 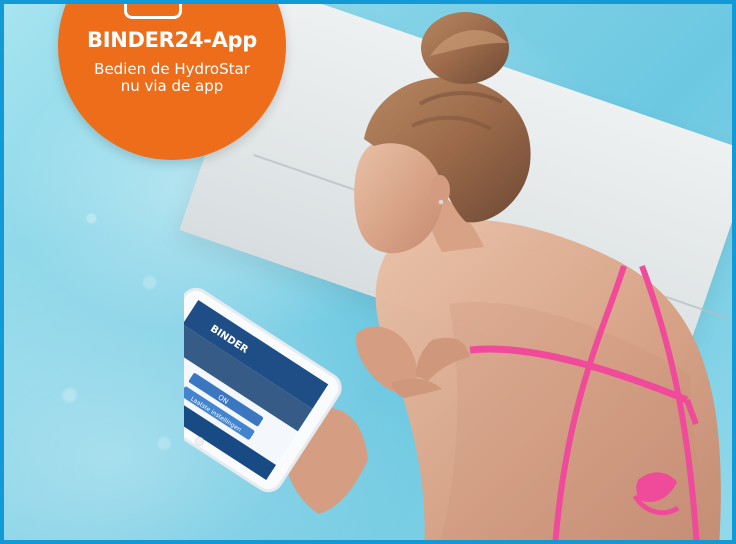 I want to click on badge-subtitle-line-1: Bedien de HydroStar, so click(x=172, y=69).